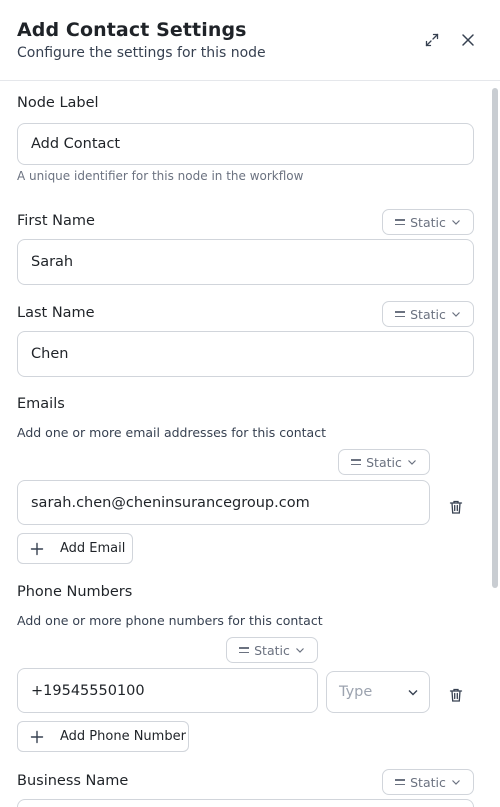 Image resolution: width=500 pixels, height=807 pixels. I want to click on last-name-label: Last Name, so click(56, 313).